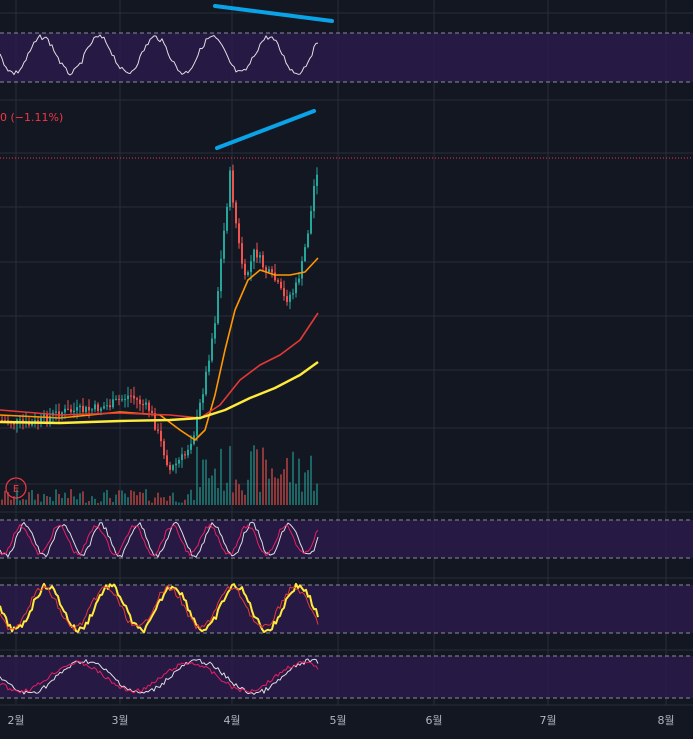 This screenshot has width=693, height=739. Describe the element at coordinates (15, 720) in the screenshot. I see `x-tick-label: 2월` at that location.